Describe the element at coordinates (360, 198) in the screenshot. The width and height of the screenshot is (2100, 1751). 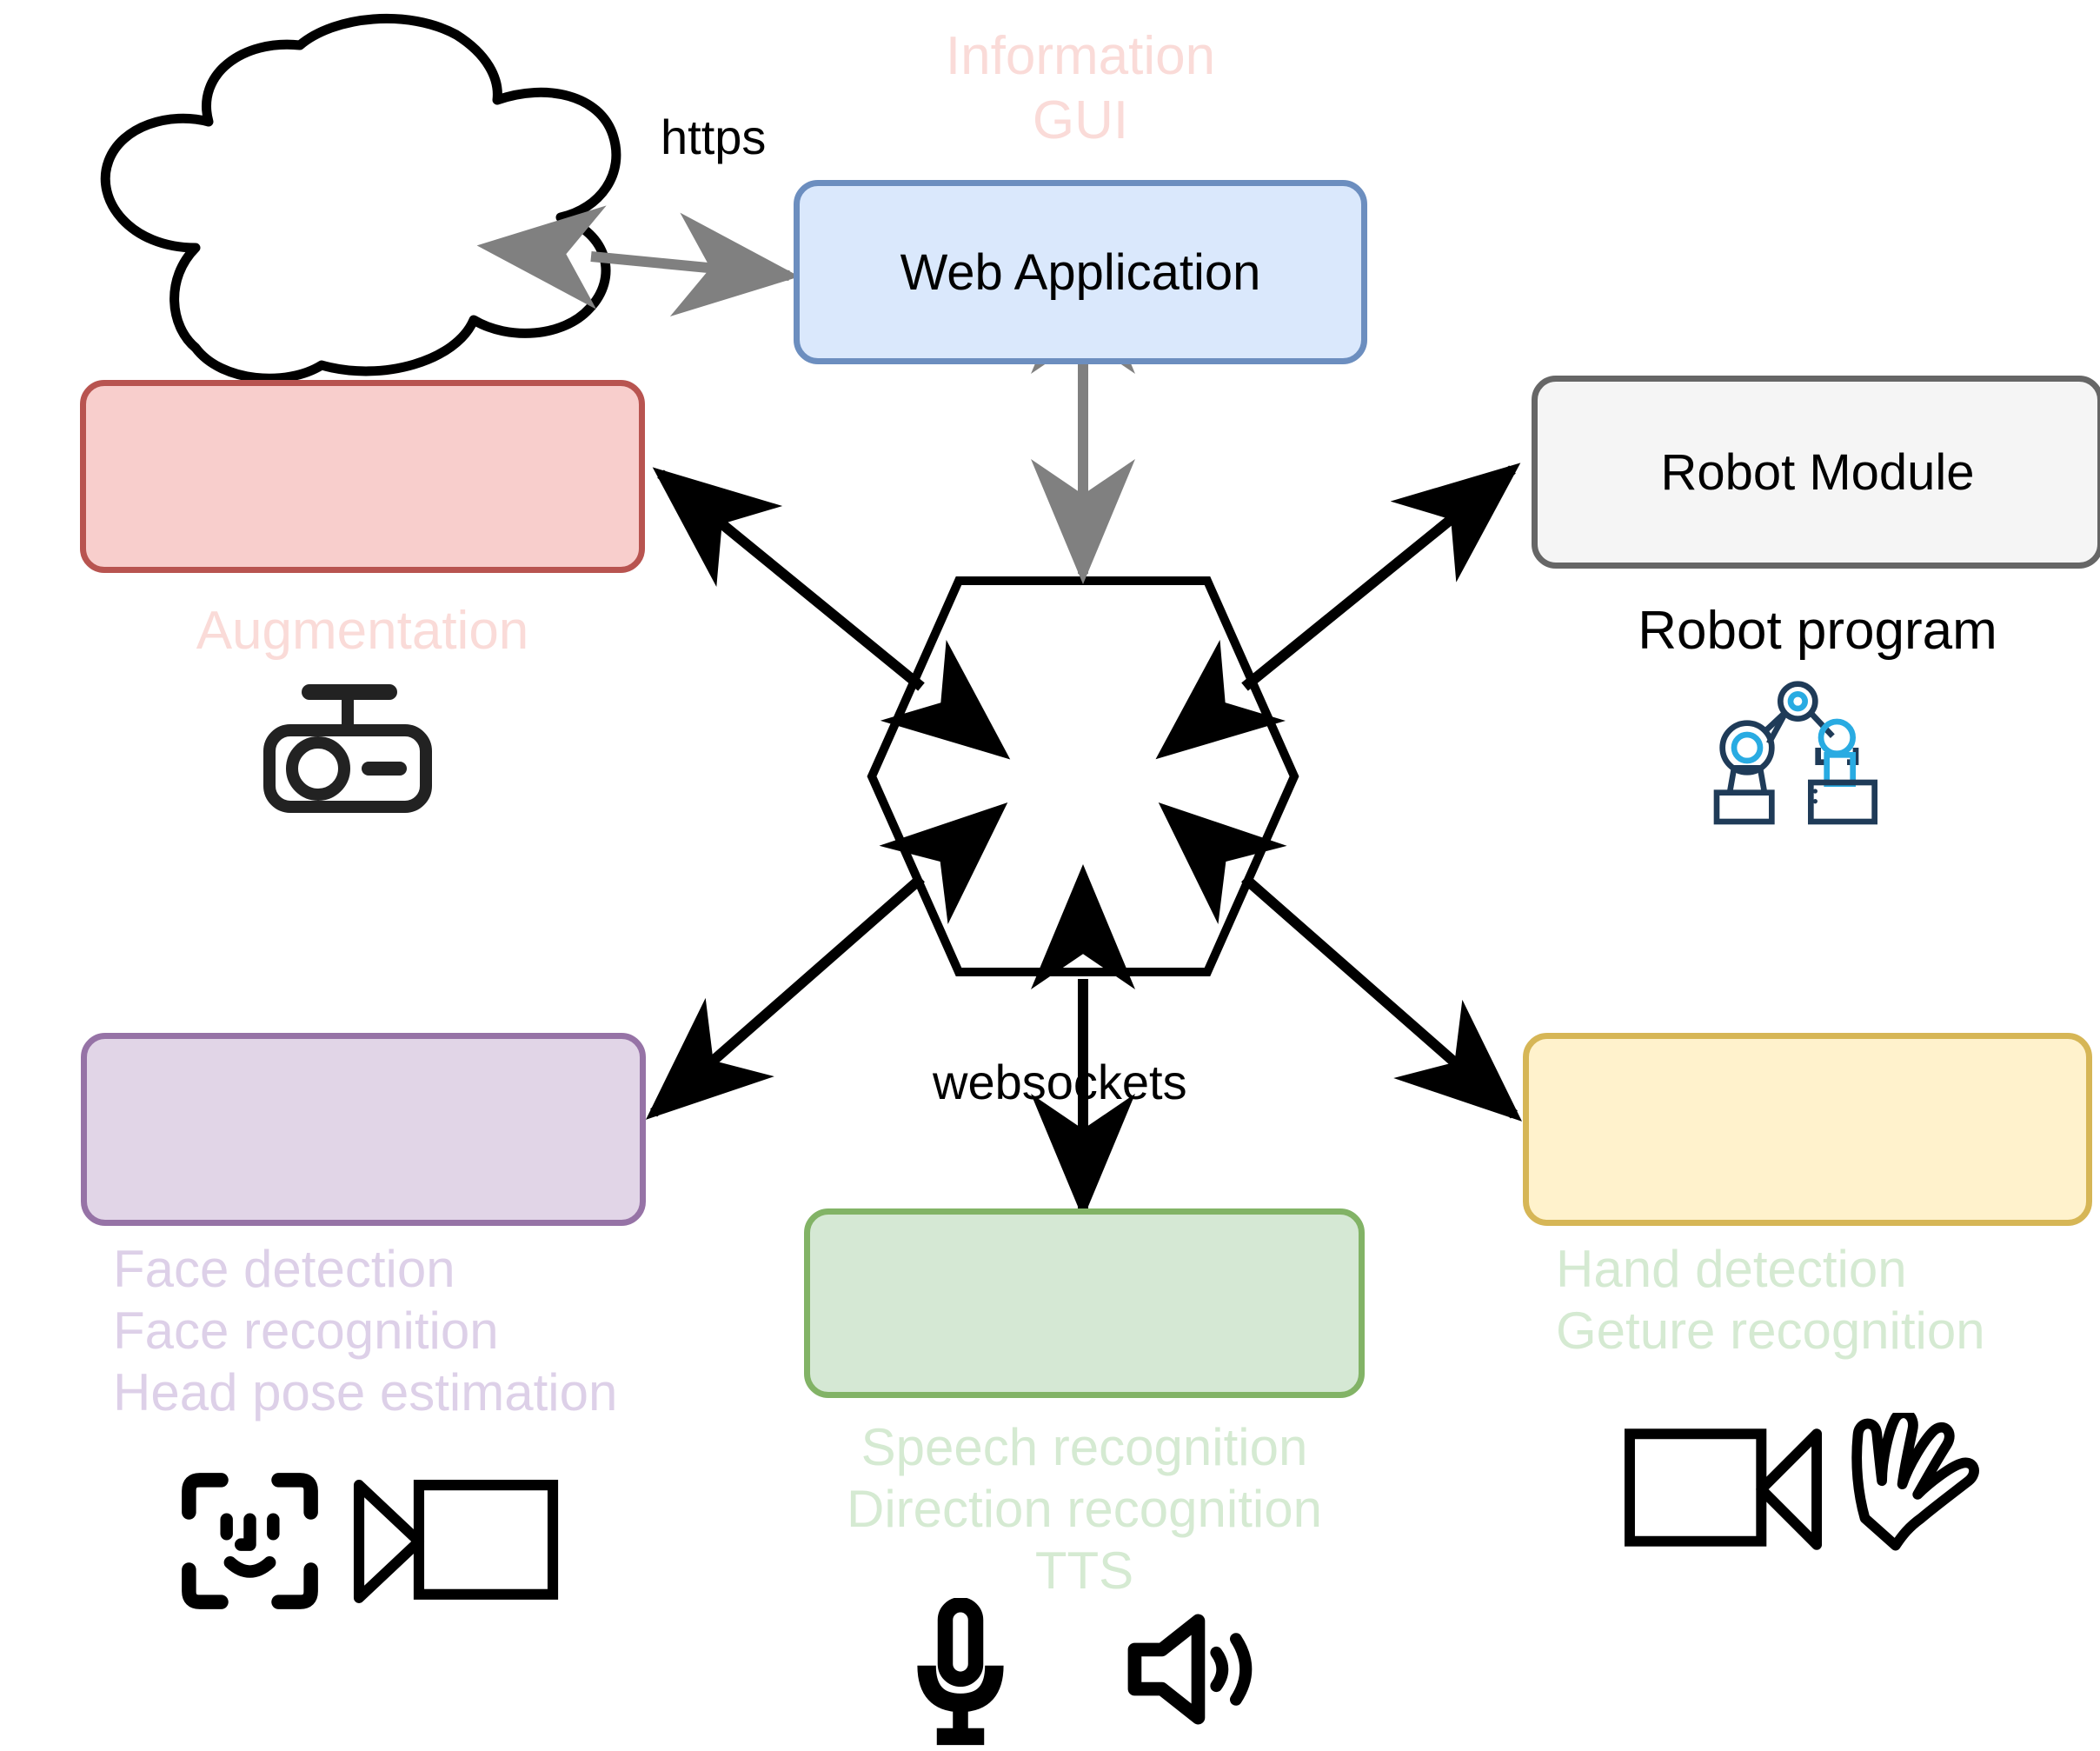
I see `cloud-shape` at that location.